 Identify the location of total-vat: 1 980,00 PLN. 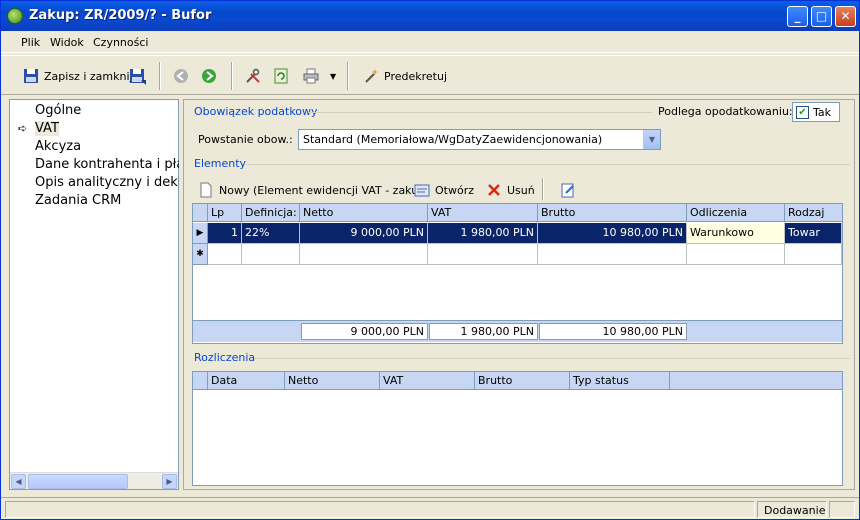
(483, 331).